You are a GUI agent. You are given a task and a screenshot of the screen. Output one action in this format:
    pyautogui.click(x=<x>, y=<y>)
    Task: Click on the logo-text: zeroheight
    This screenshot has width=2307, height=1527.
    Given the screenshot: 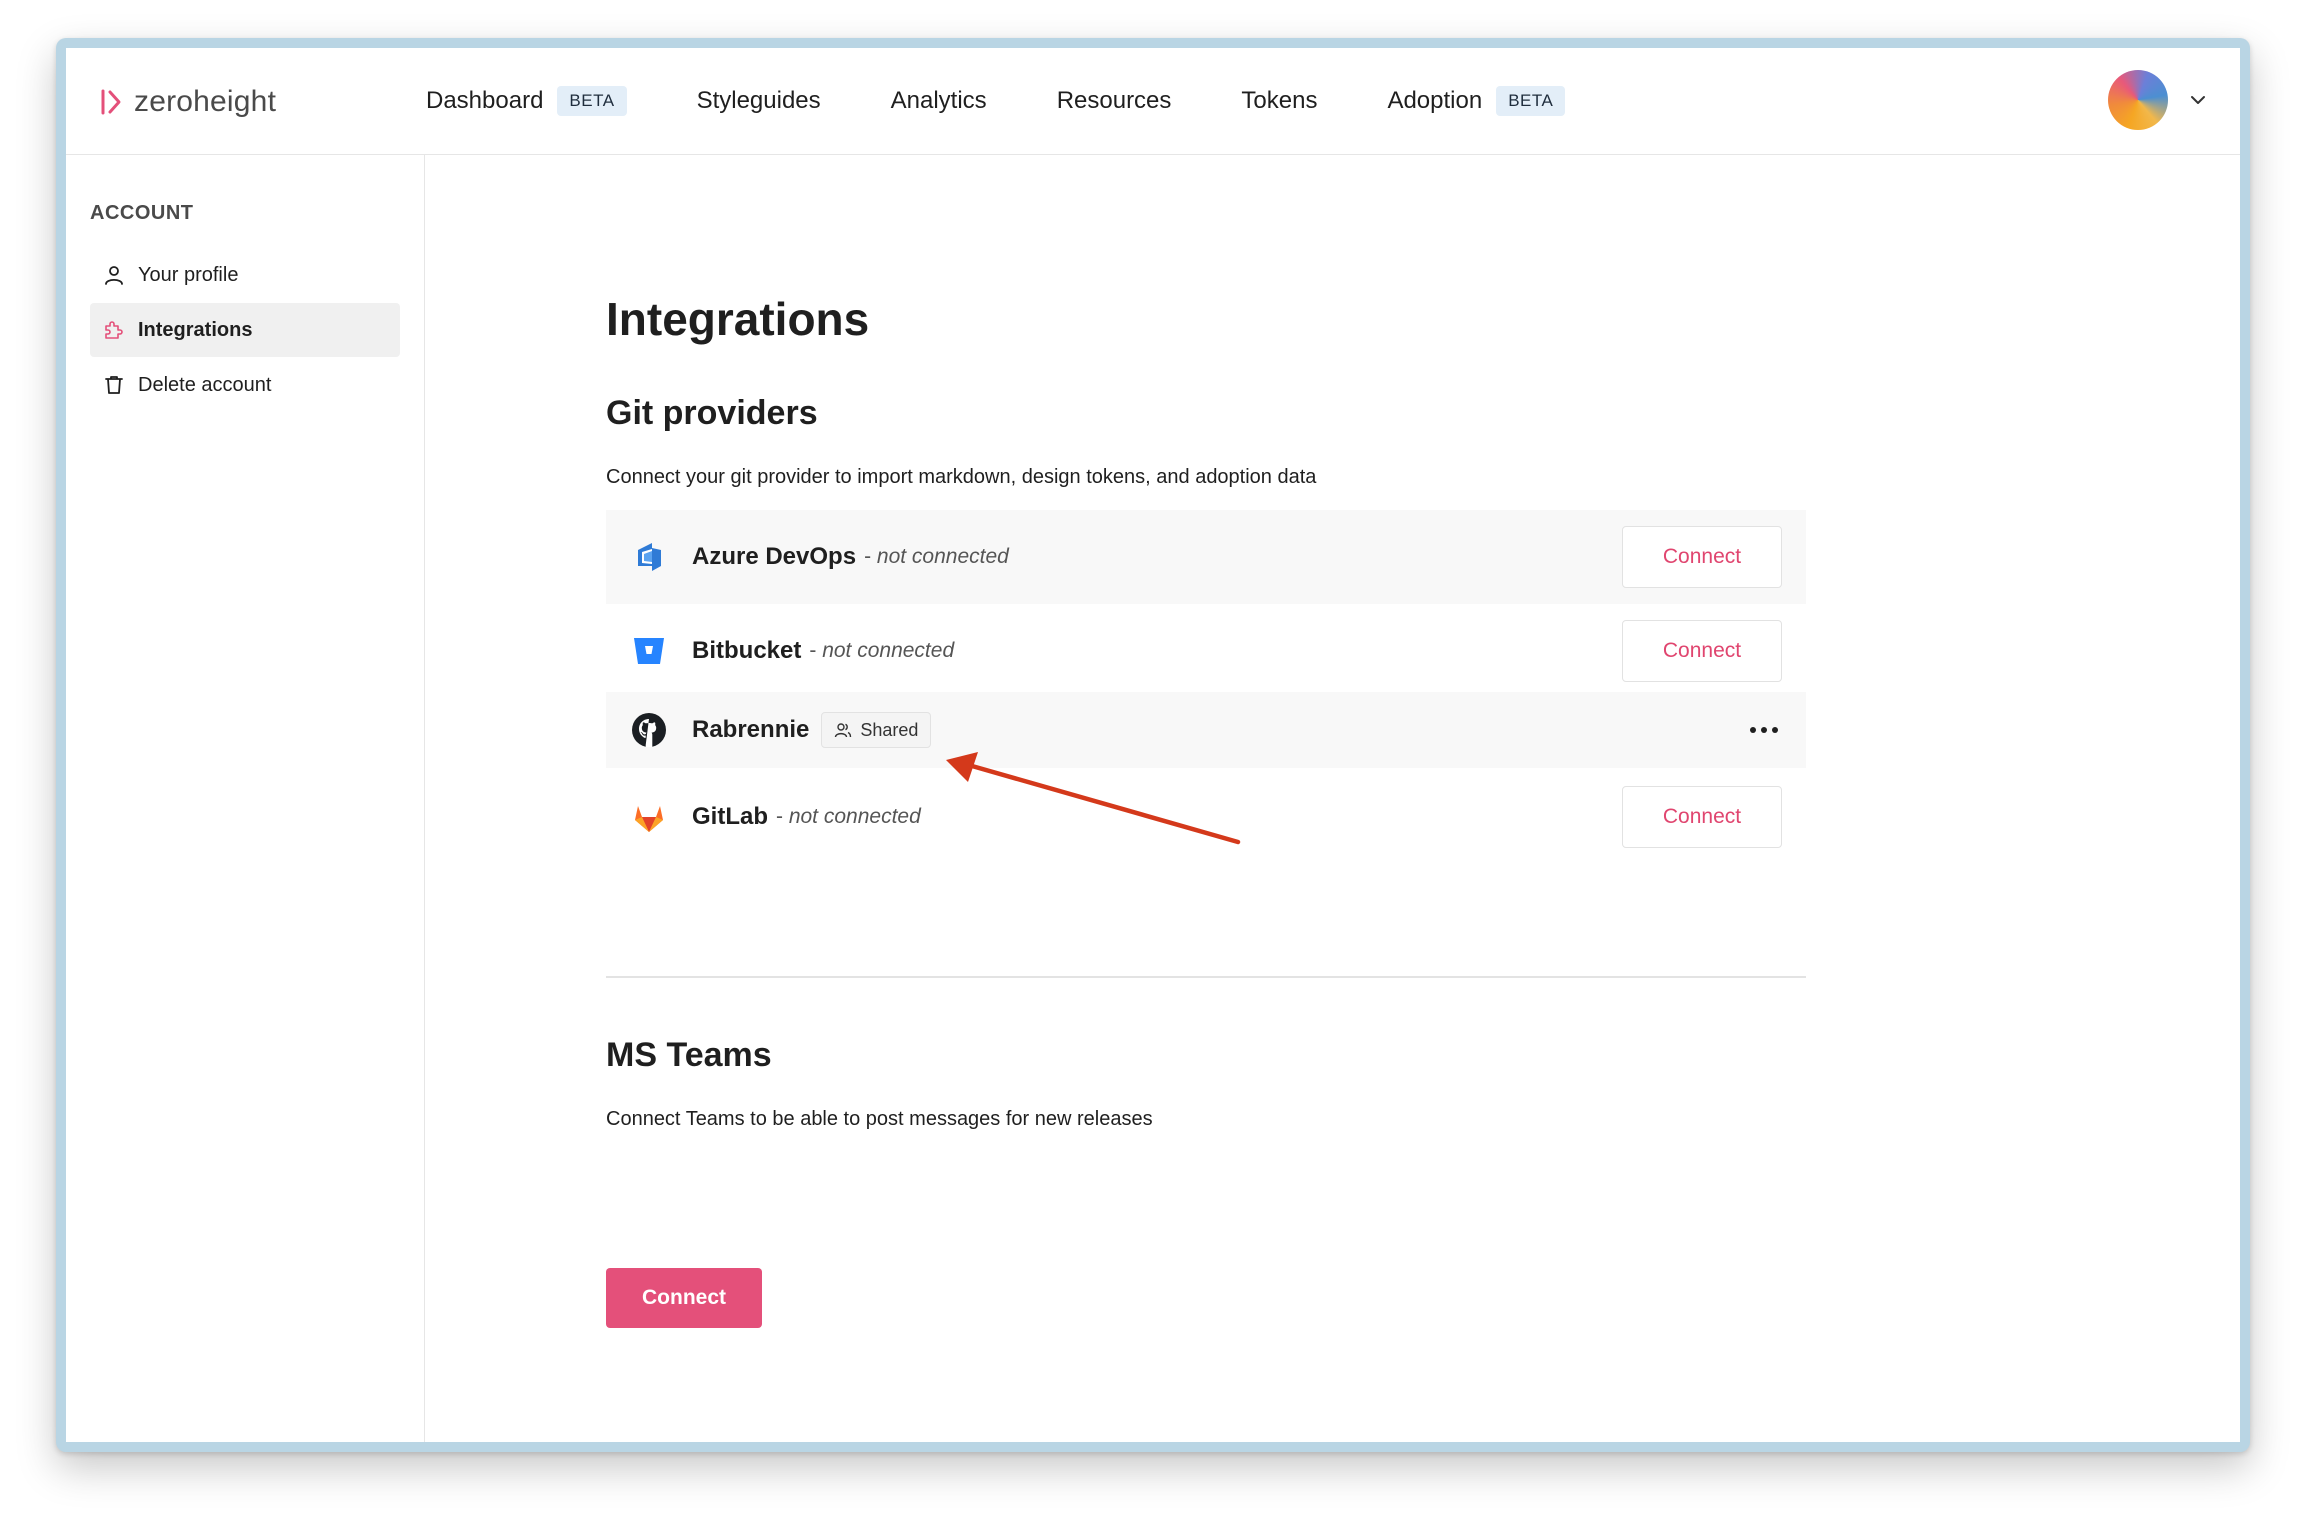 What is the action you would take?
    pyautogui.click(x=205, y=101)
    